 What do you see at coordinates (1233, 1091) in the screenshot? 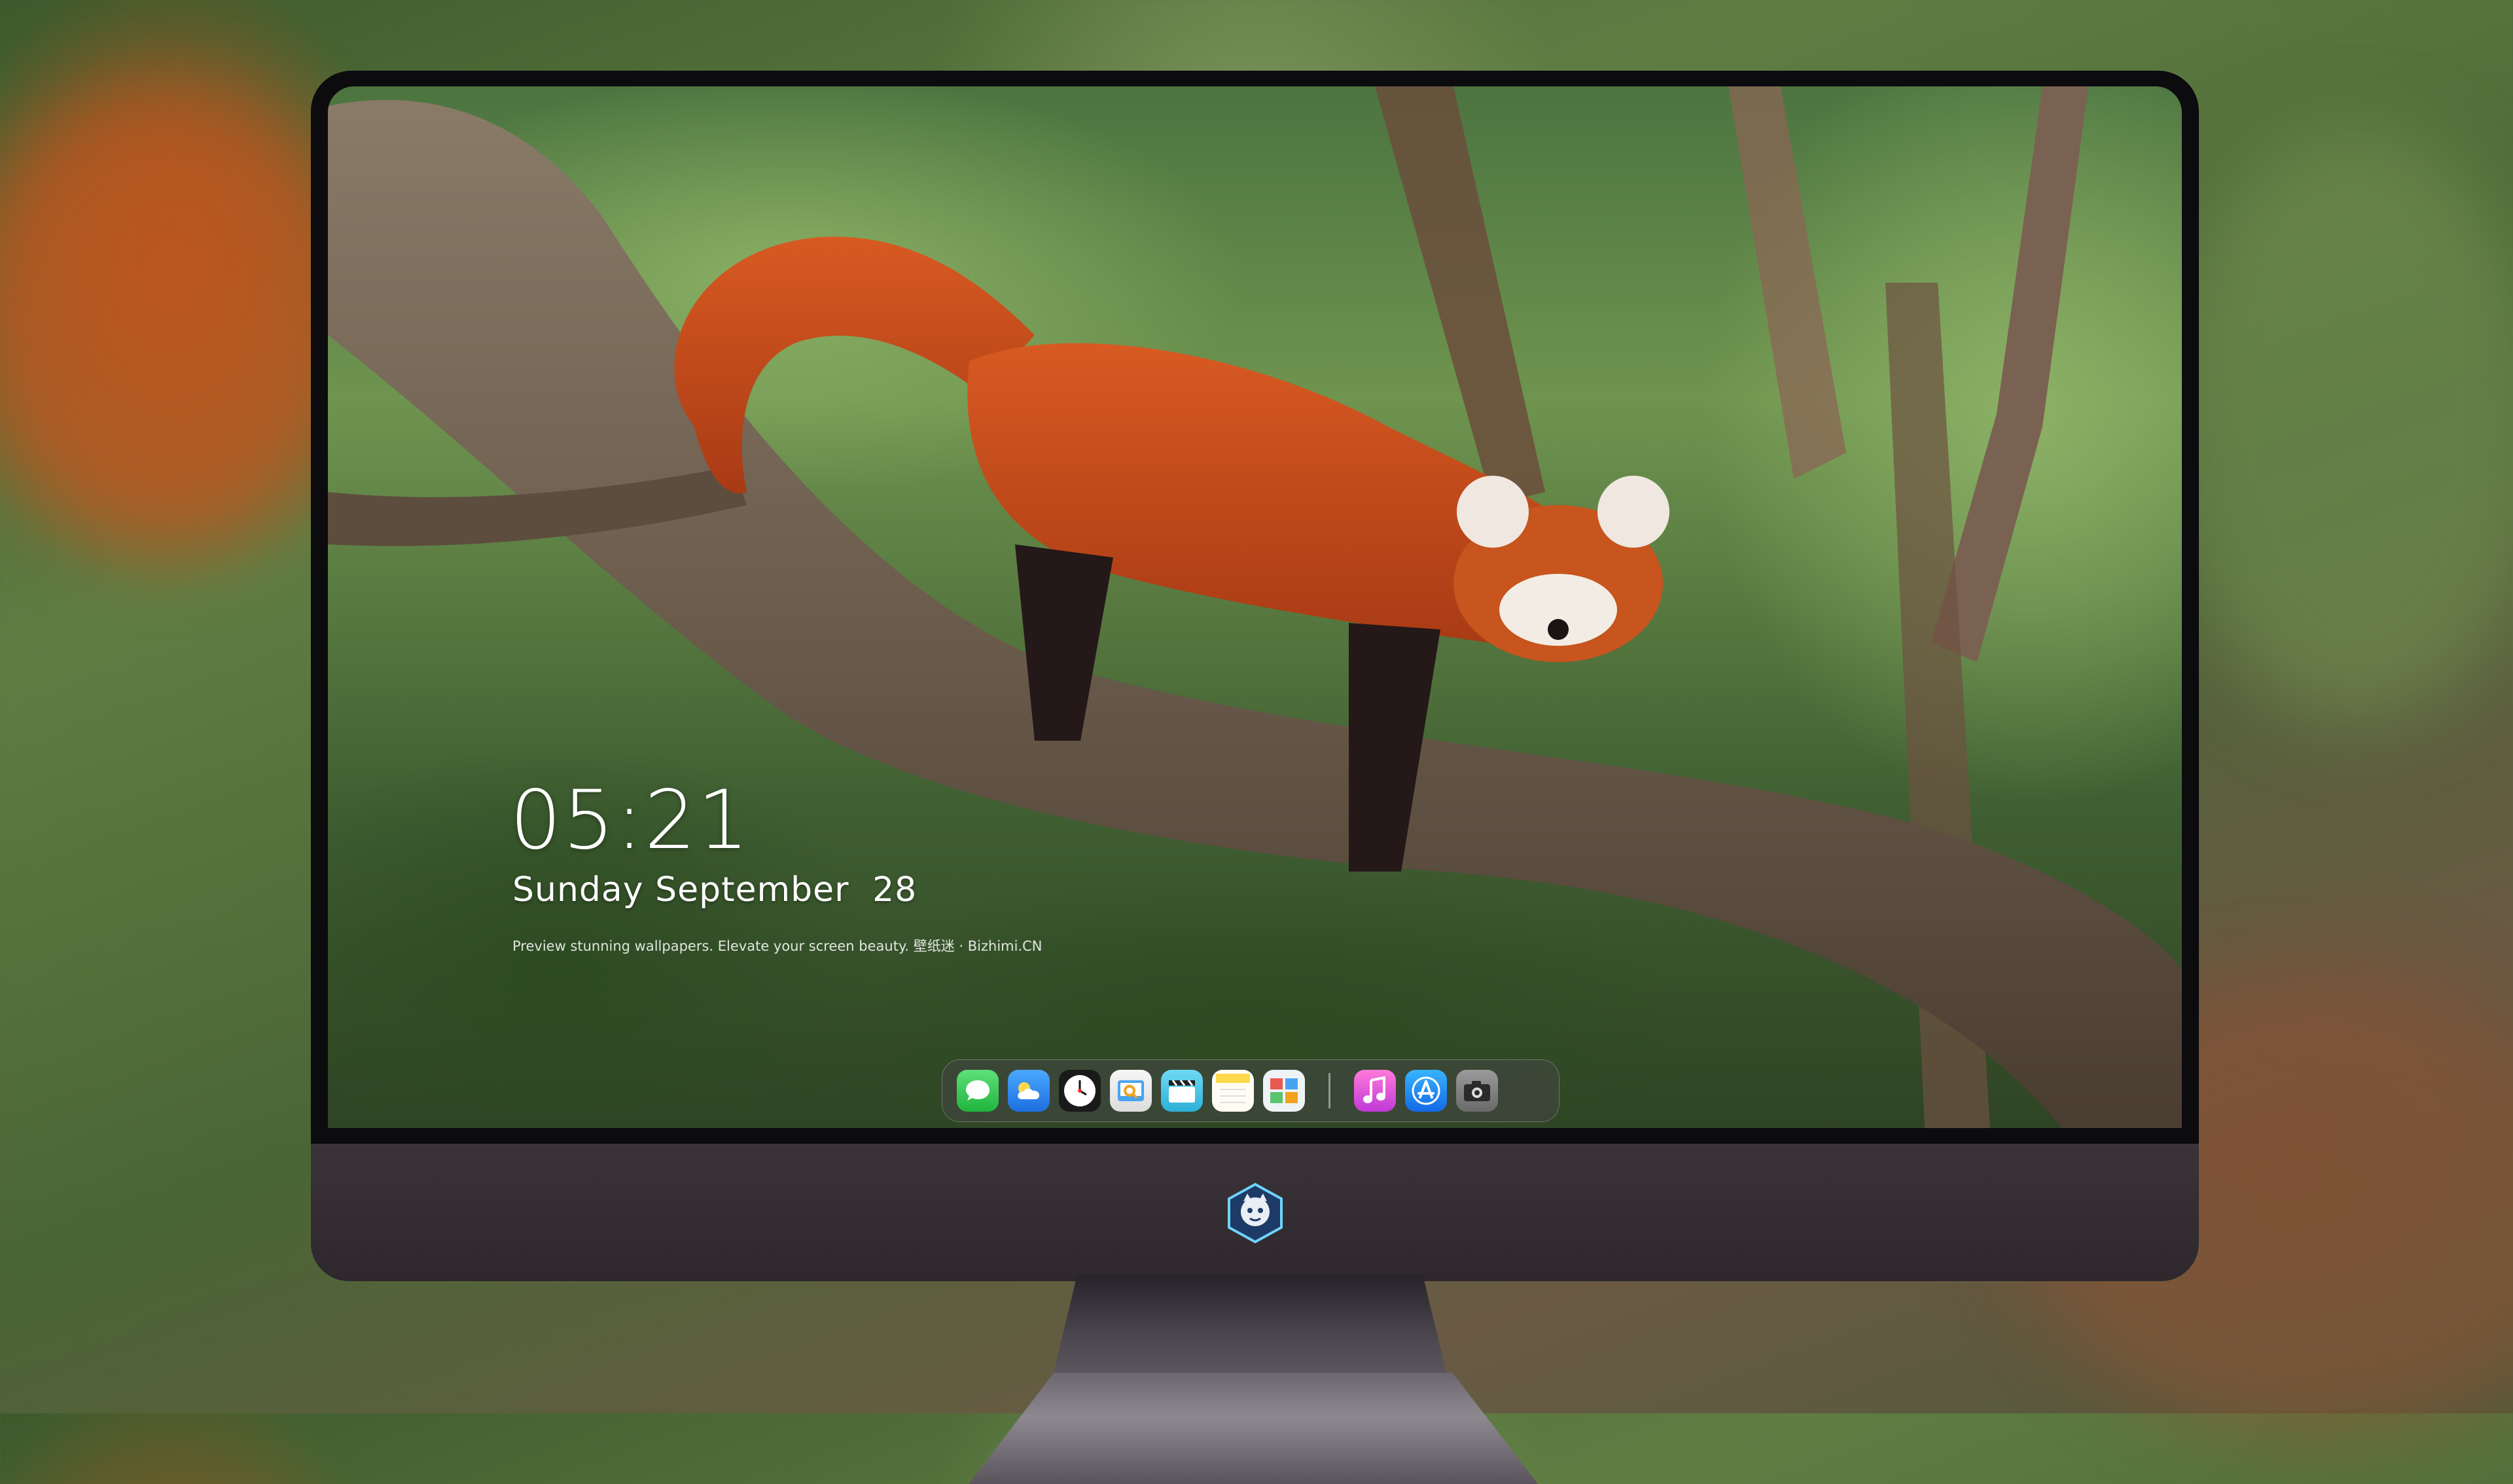
I see `notes-icon` at bounding box center [1233, 1091].